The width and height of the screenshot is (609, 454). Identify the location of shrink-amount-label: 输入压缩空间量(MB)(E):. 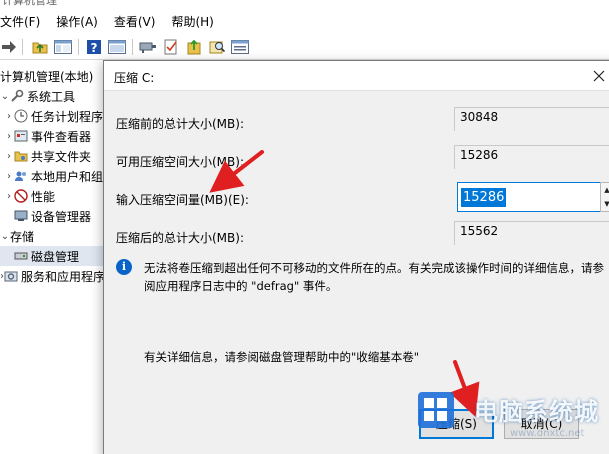
(182, 200).